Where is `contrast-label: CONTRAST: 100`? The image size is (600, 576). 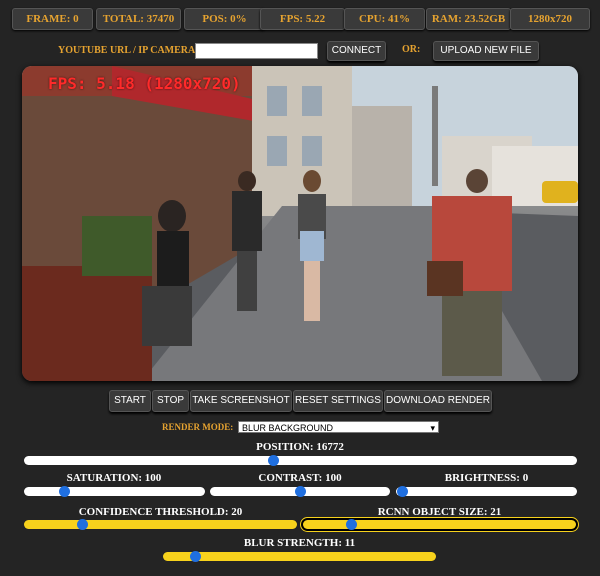 contrast-label: CONTRAST: 100 is located at coordinates (300, 478).